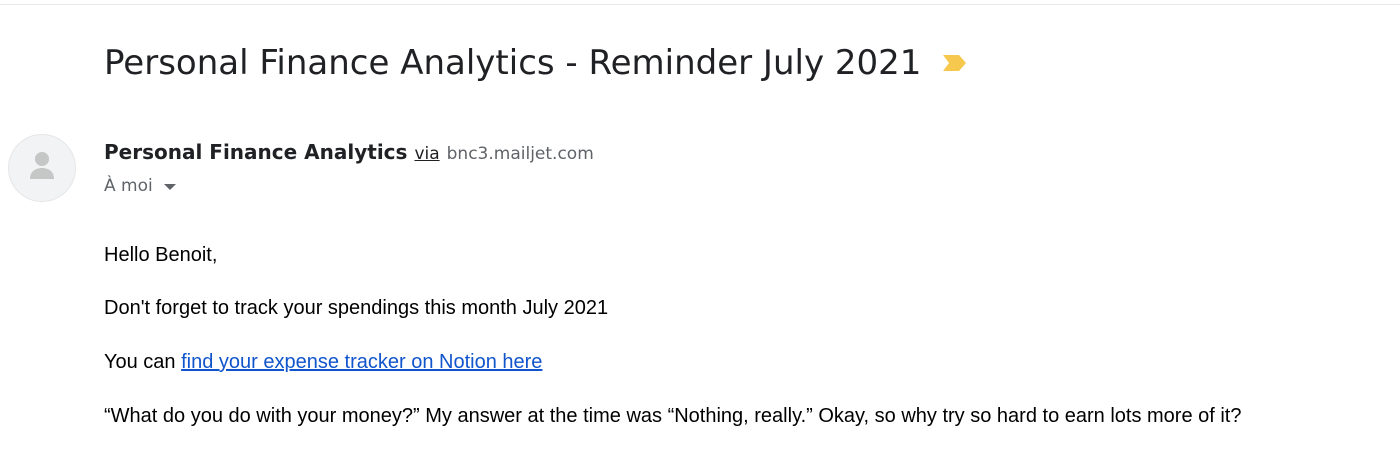  What do you see at coordinates (143, 362) in the screenshot?
I see `tracker-prefix: You can` at bounding box center [143, 362].